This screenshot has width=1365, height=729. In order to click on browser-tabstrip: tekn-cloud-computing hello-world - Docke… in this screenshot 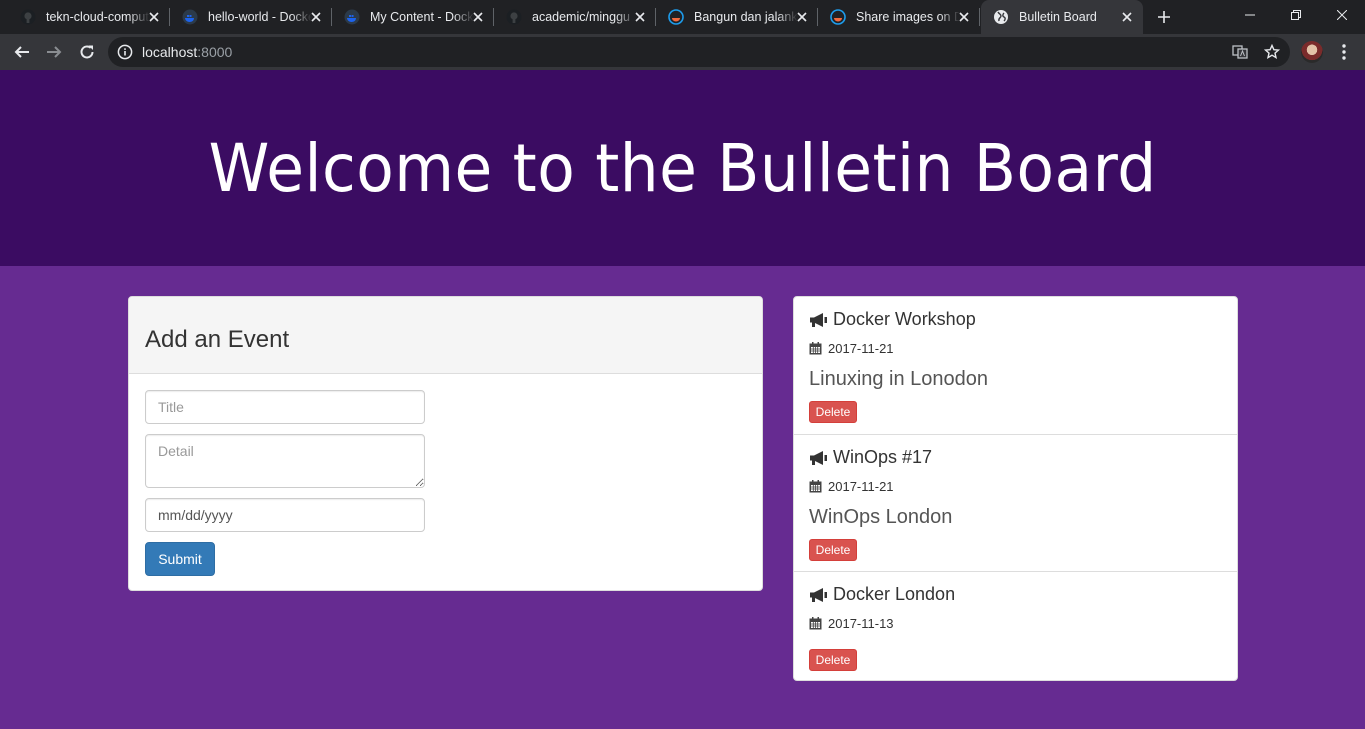, I will do `click(682, 17)`.